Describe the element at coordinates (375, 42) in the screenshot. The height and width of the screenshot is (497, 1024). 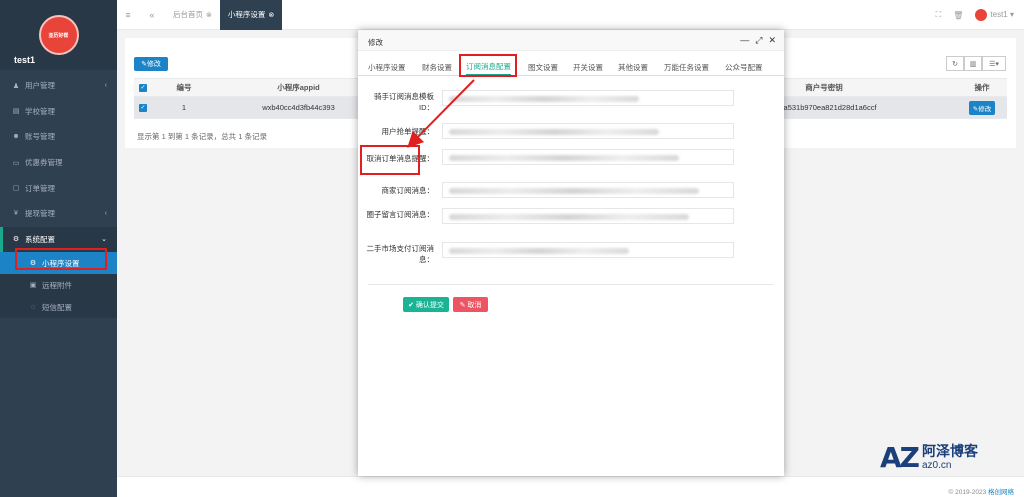
I see `modal-title: 修改` at that location.